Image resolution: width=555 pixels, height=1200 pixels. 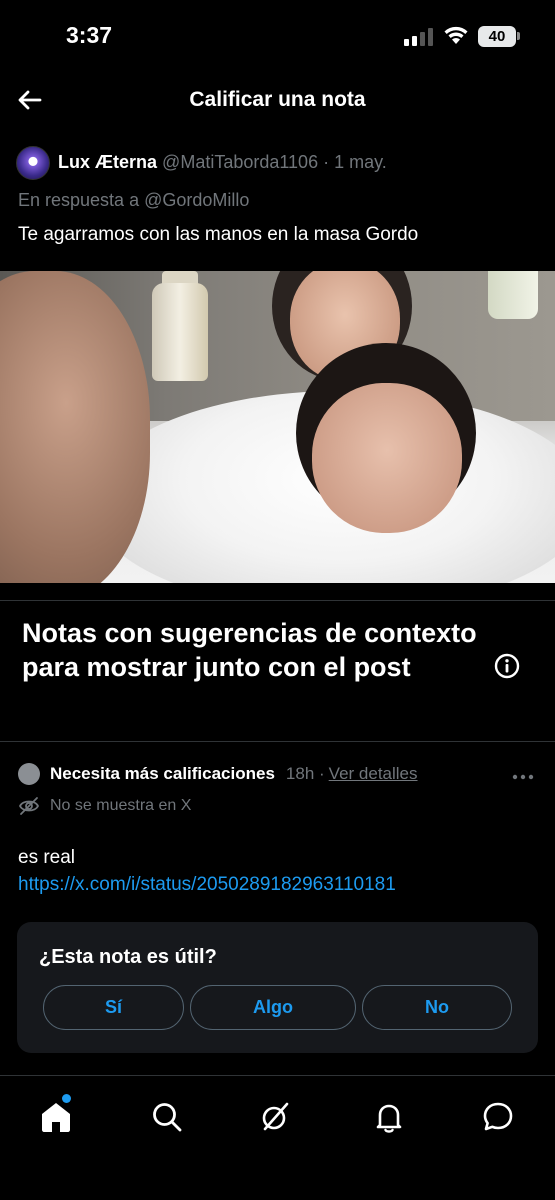 I want to click on author-name: Lux Æterna, so click(x=107, y=162).